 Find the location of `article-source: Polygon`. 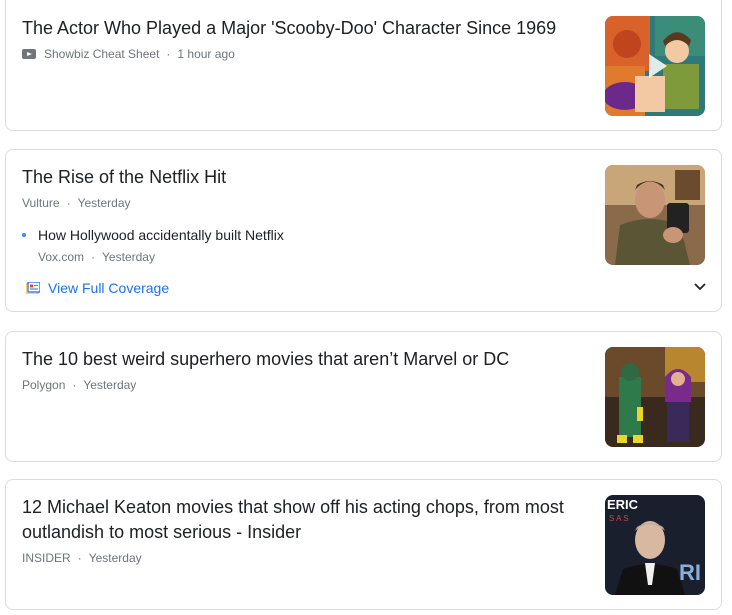

article-source: Polygon is located at coordinates (44, 385).